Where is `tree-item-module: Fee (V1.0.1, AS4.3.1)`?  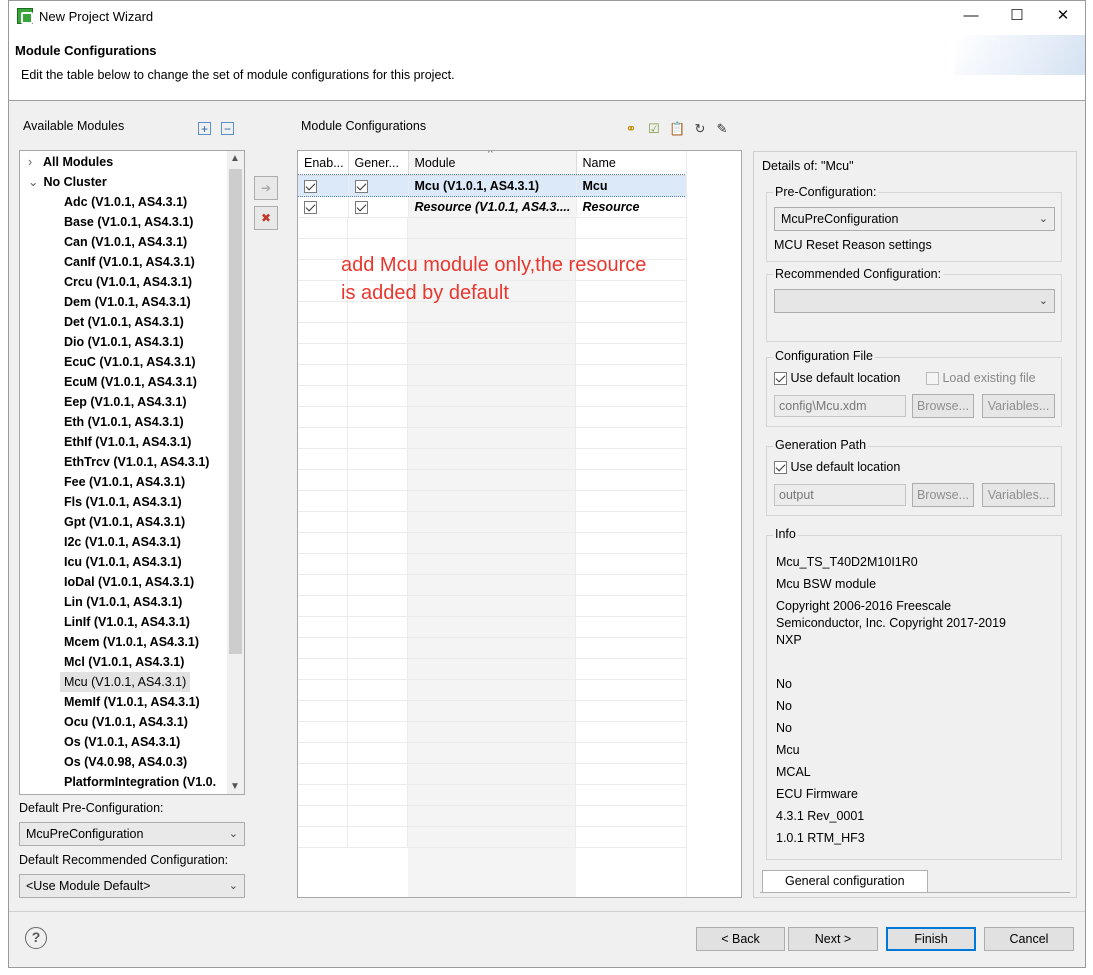
tree-item-module: Fee (V1.0.1, AS4.3.1) is located at coordinates (124, 482).